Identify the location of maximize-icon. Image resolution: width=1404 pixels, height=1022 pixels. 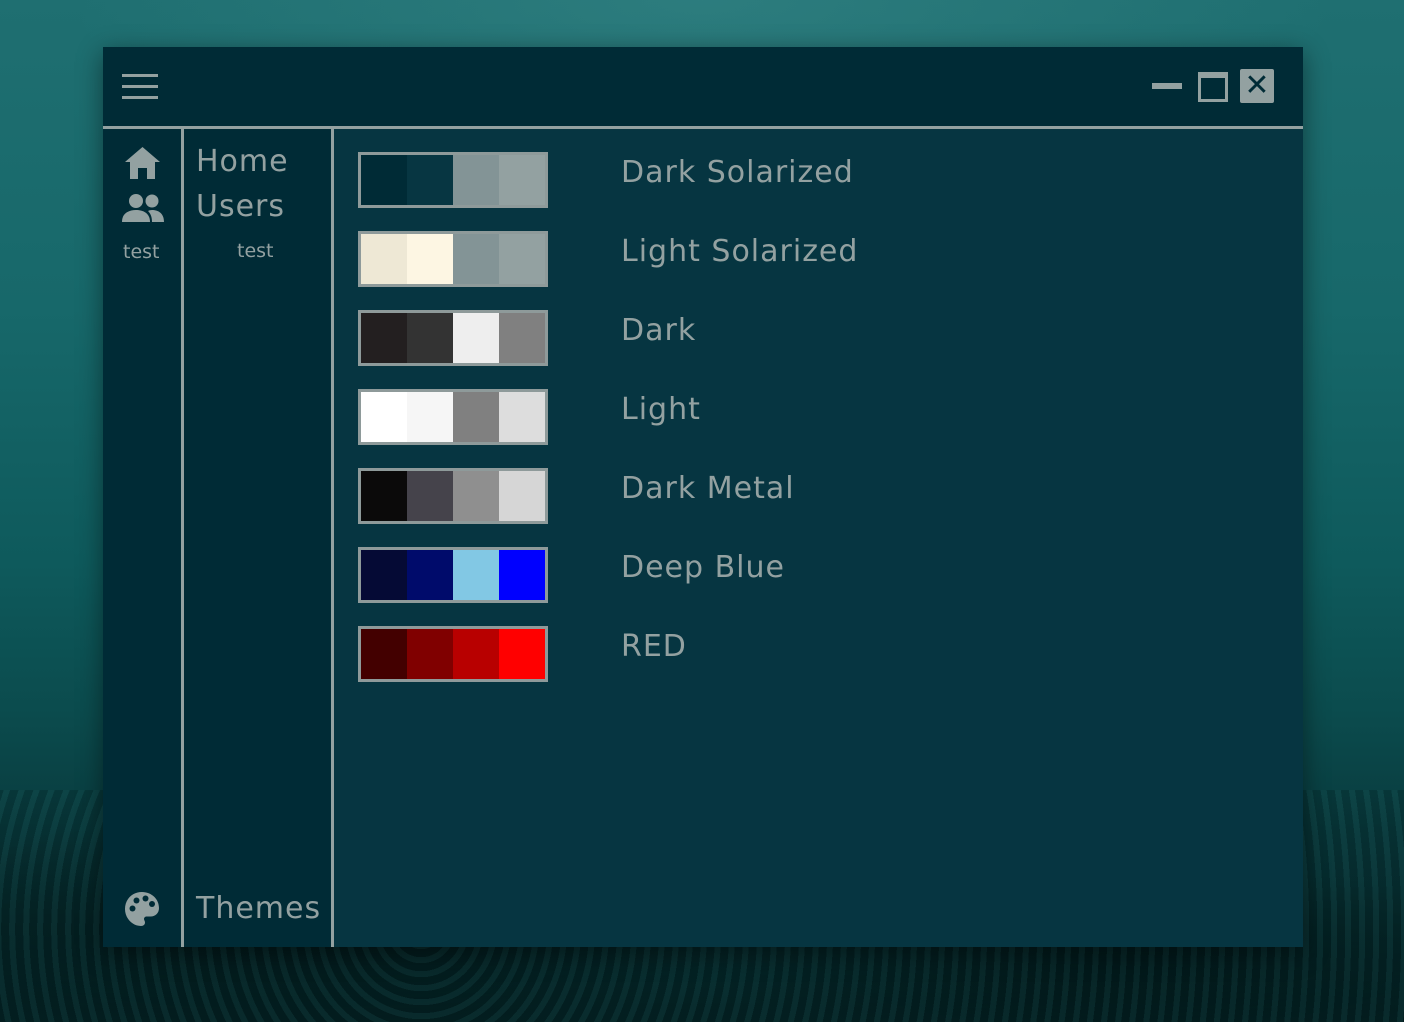
(1213, 87).